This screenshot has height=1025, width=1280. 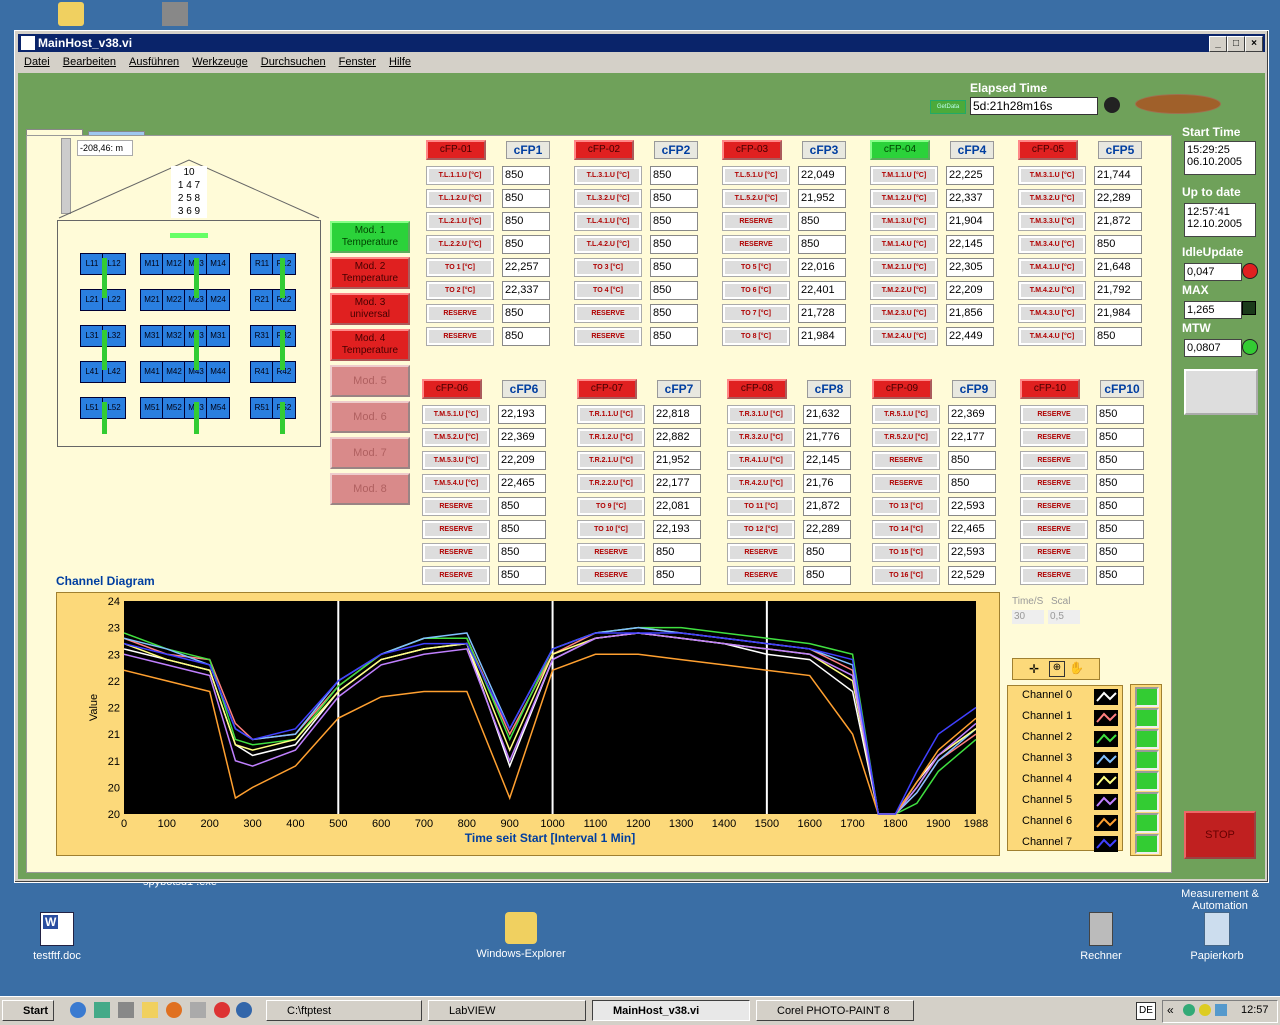 I want to click on module-4-6: M44, so click(x=218, y=372).